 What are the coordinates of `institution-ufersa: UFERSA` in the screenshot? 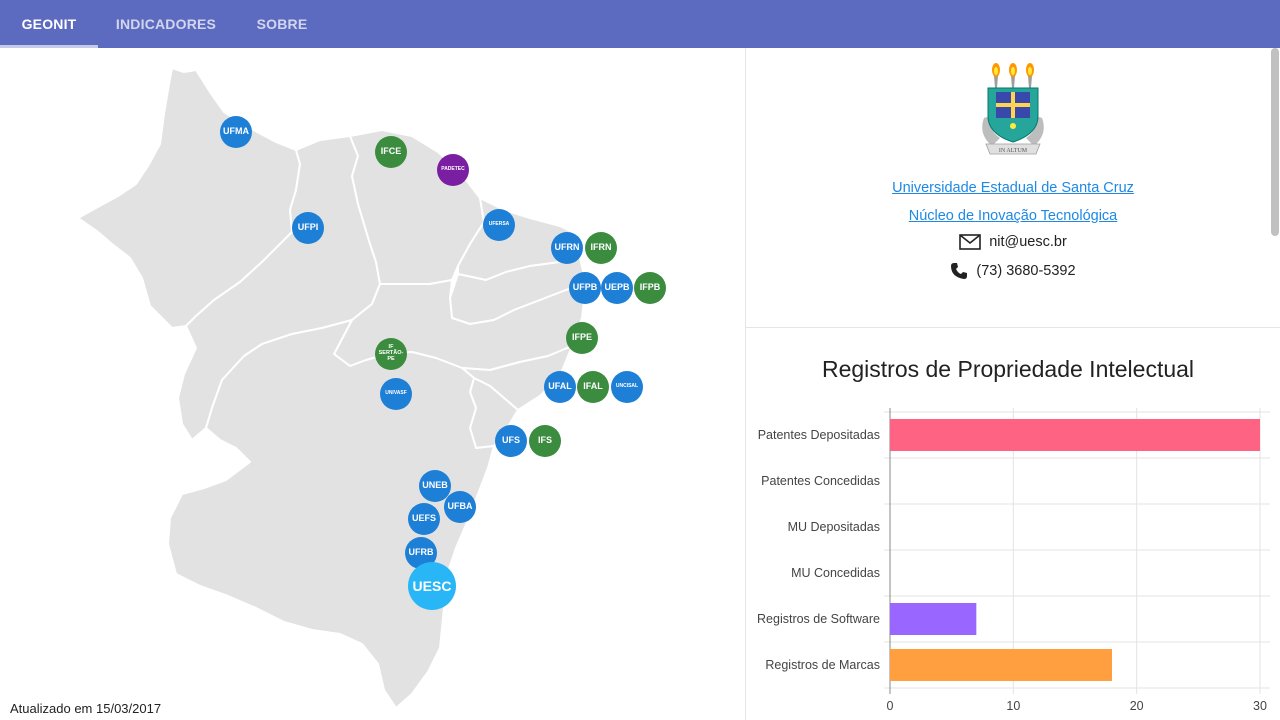 It's located at (499, 225).